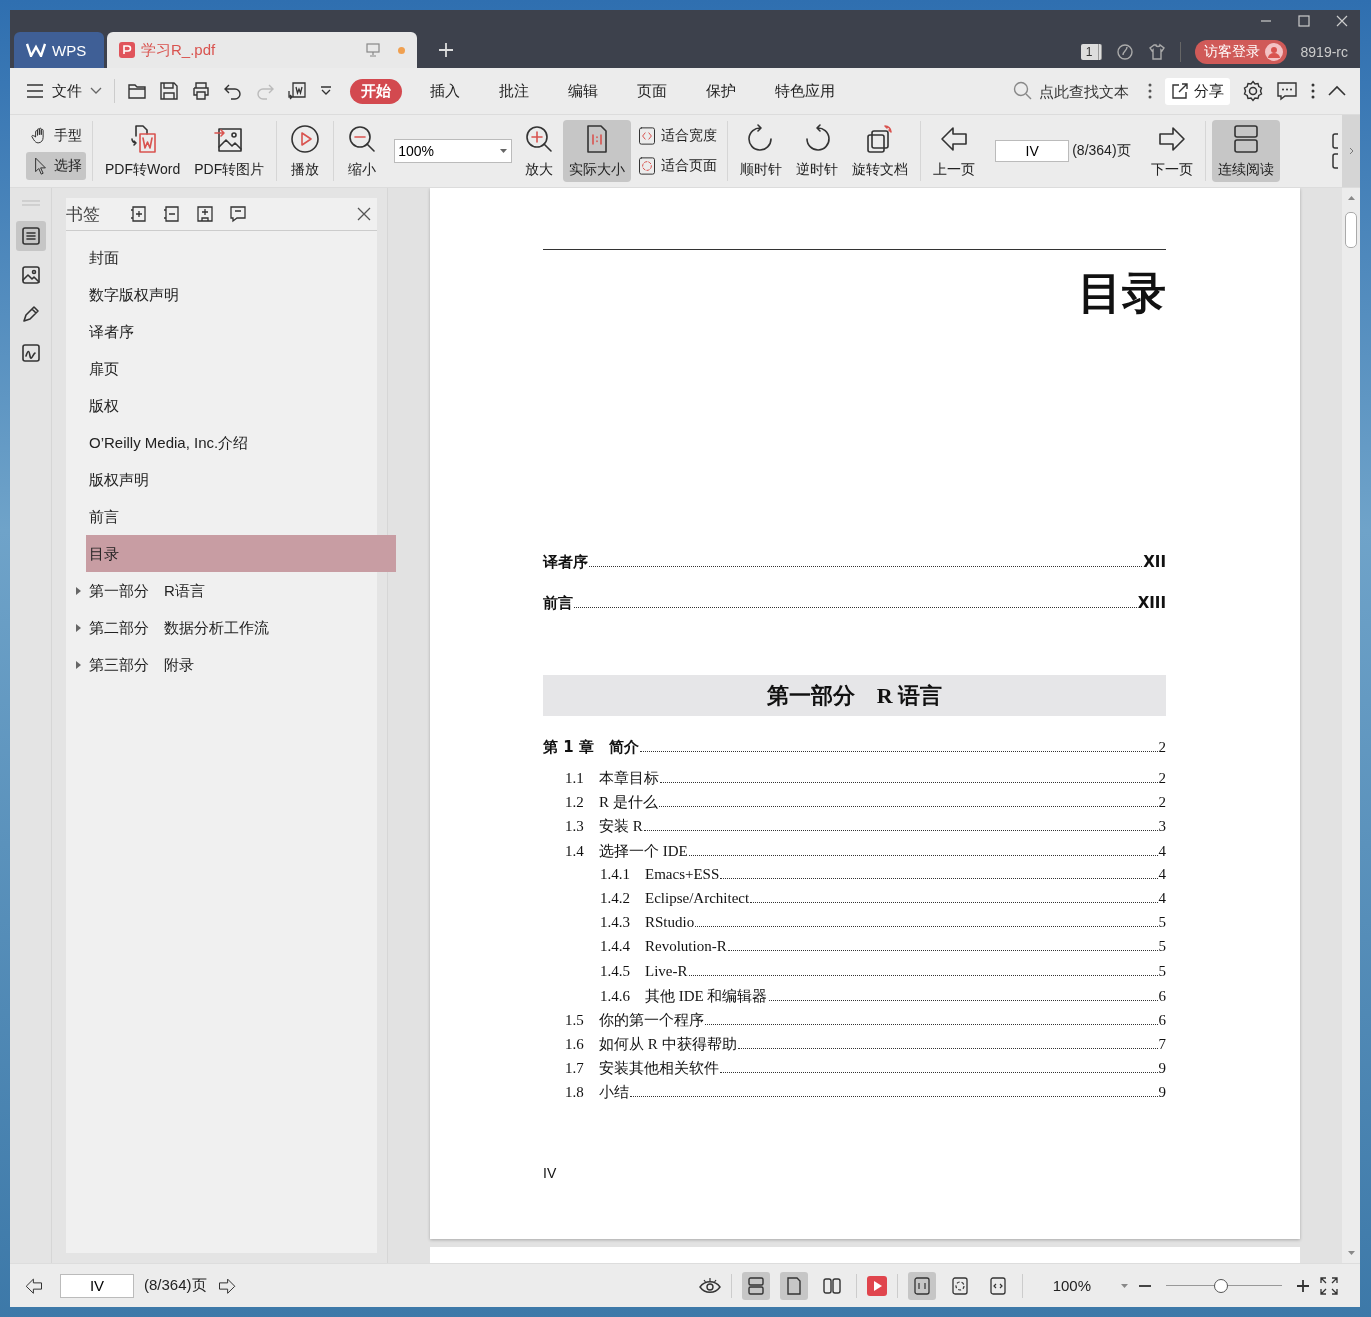 The width and height of the screenshot is (1371, 1317). Describe the element at coordinates (514, 91) in the screenshot. I see `menu-tab: 批注` at that location.